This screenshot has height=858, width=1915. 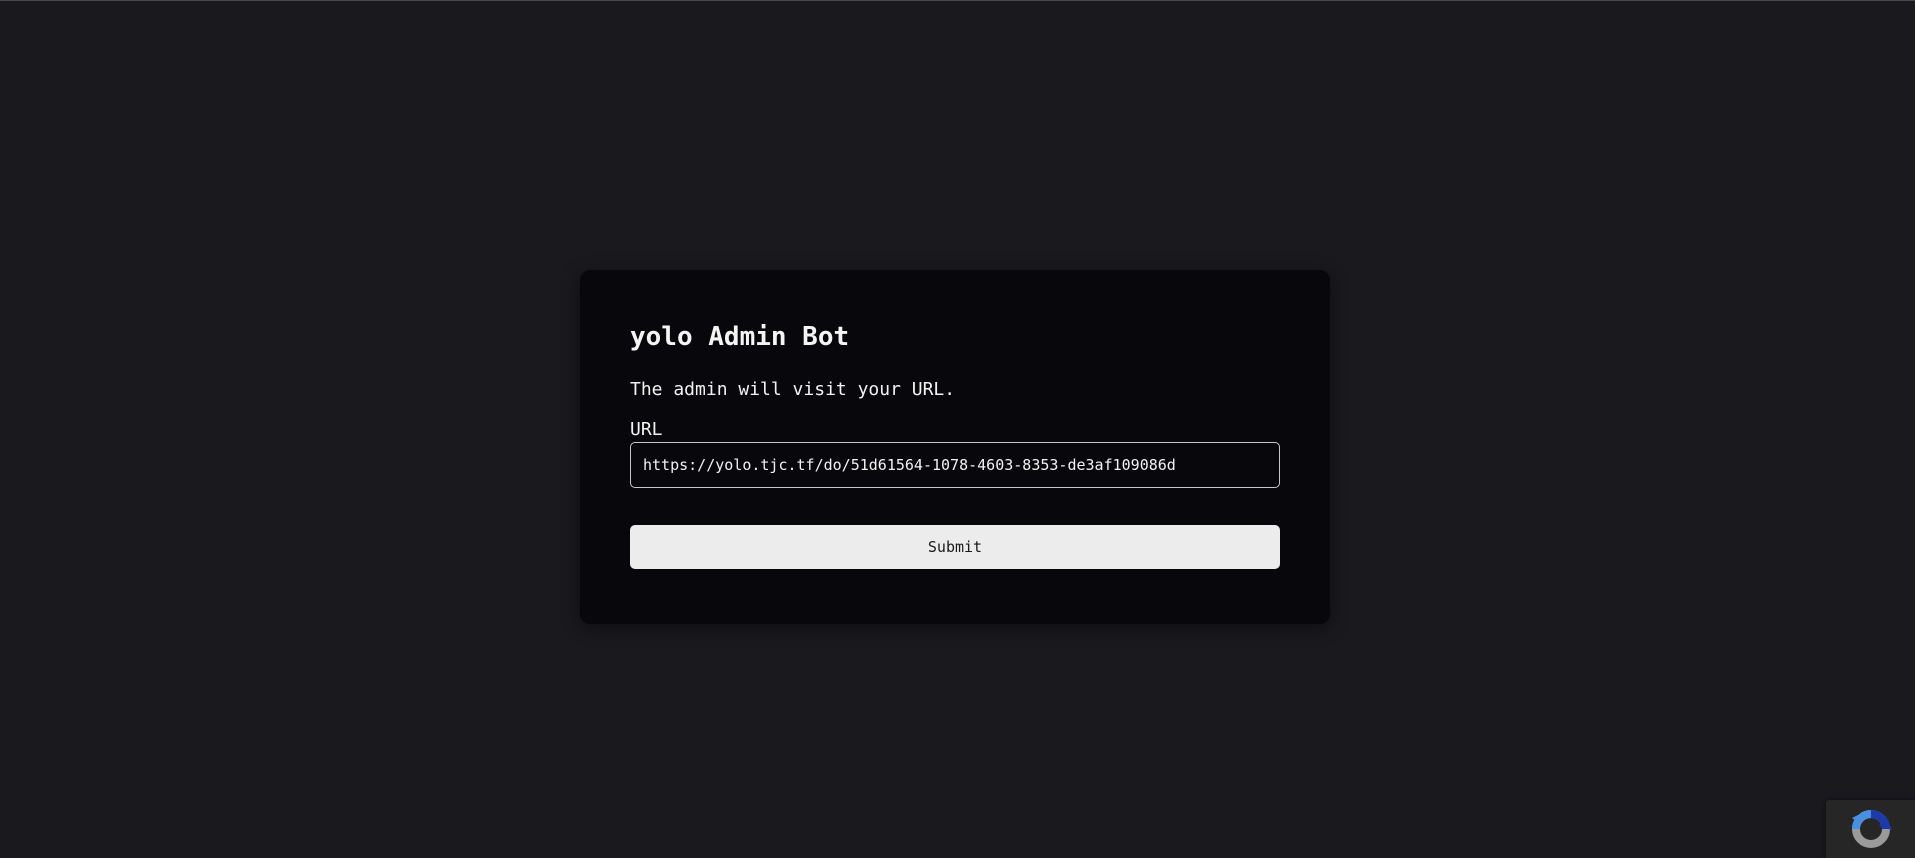 What do you see at coordinates (740, 337) in the screenshot?
I see `page-title: yolo Admin Bot` at bounding box center [740, 337].